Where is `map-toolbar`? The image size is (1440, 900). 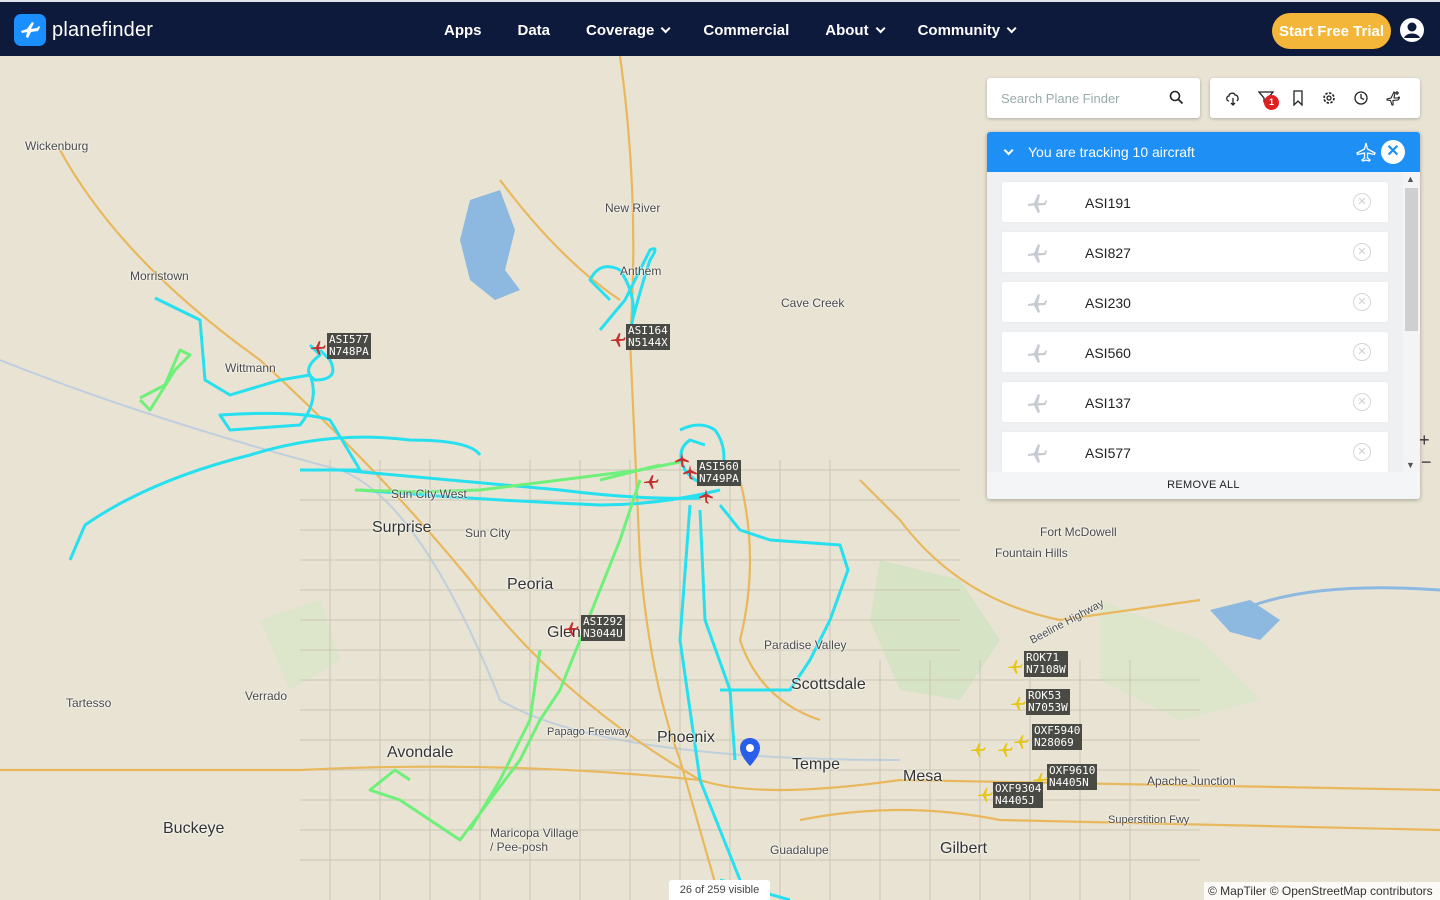 map-toolbar is located at coordinates (1315, 98).